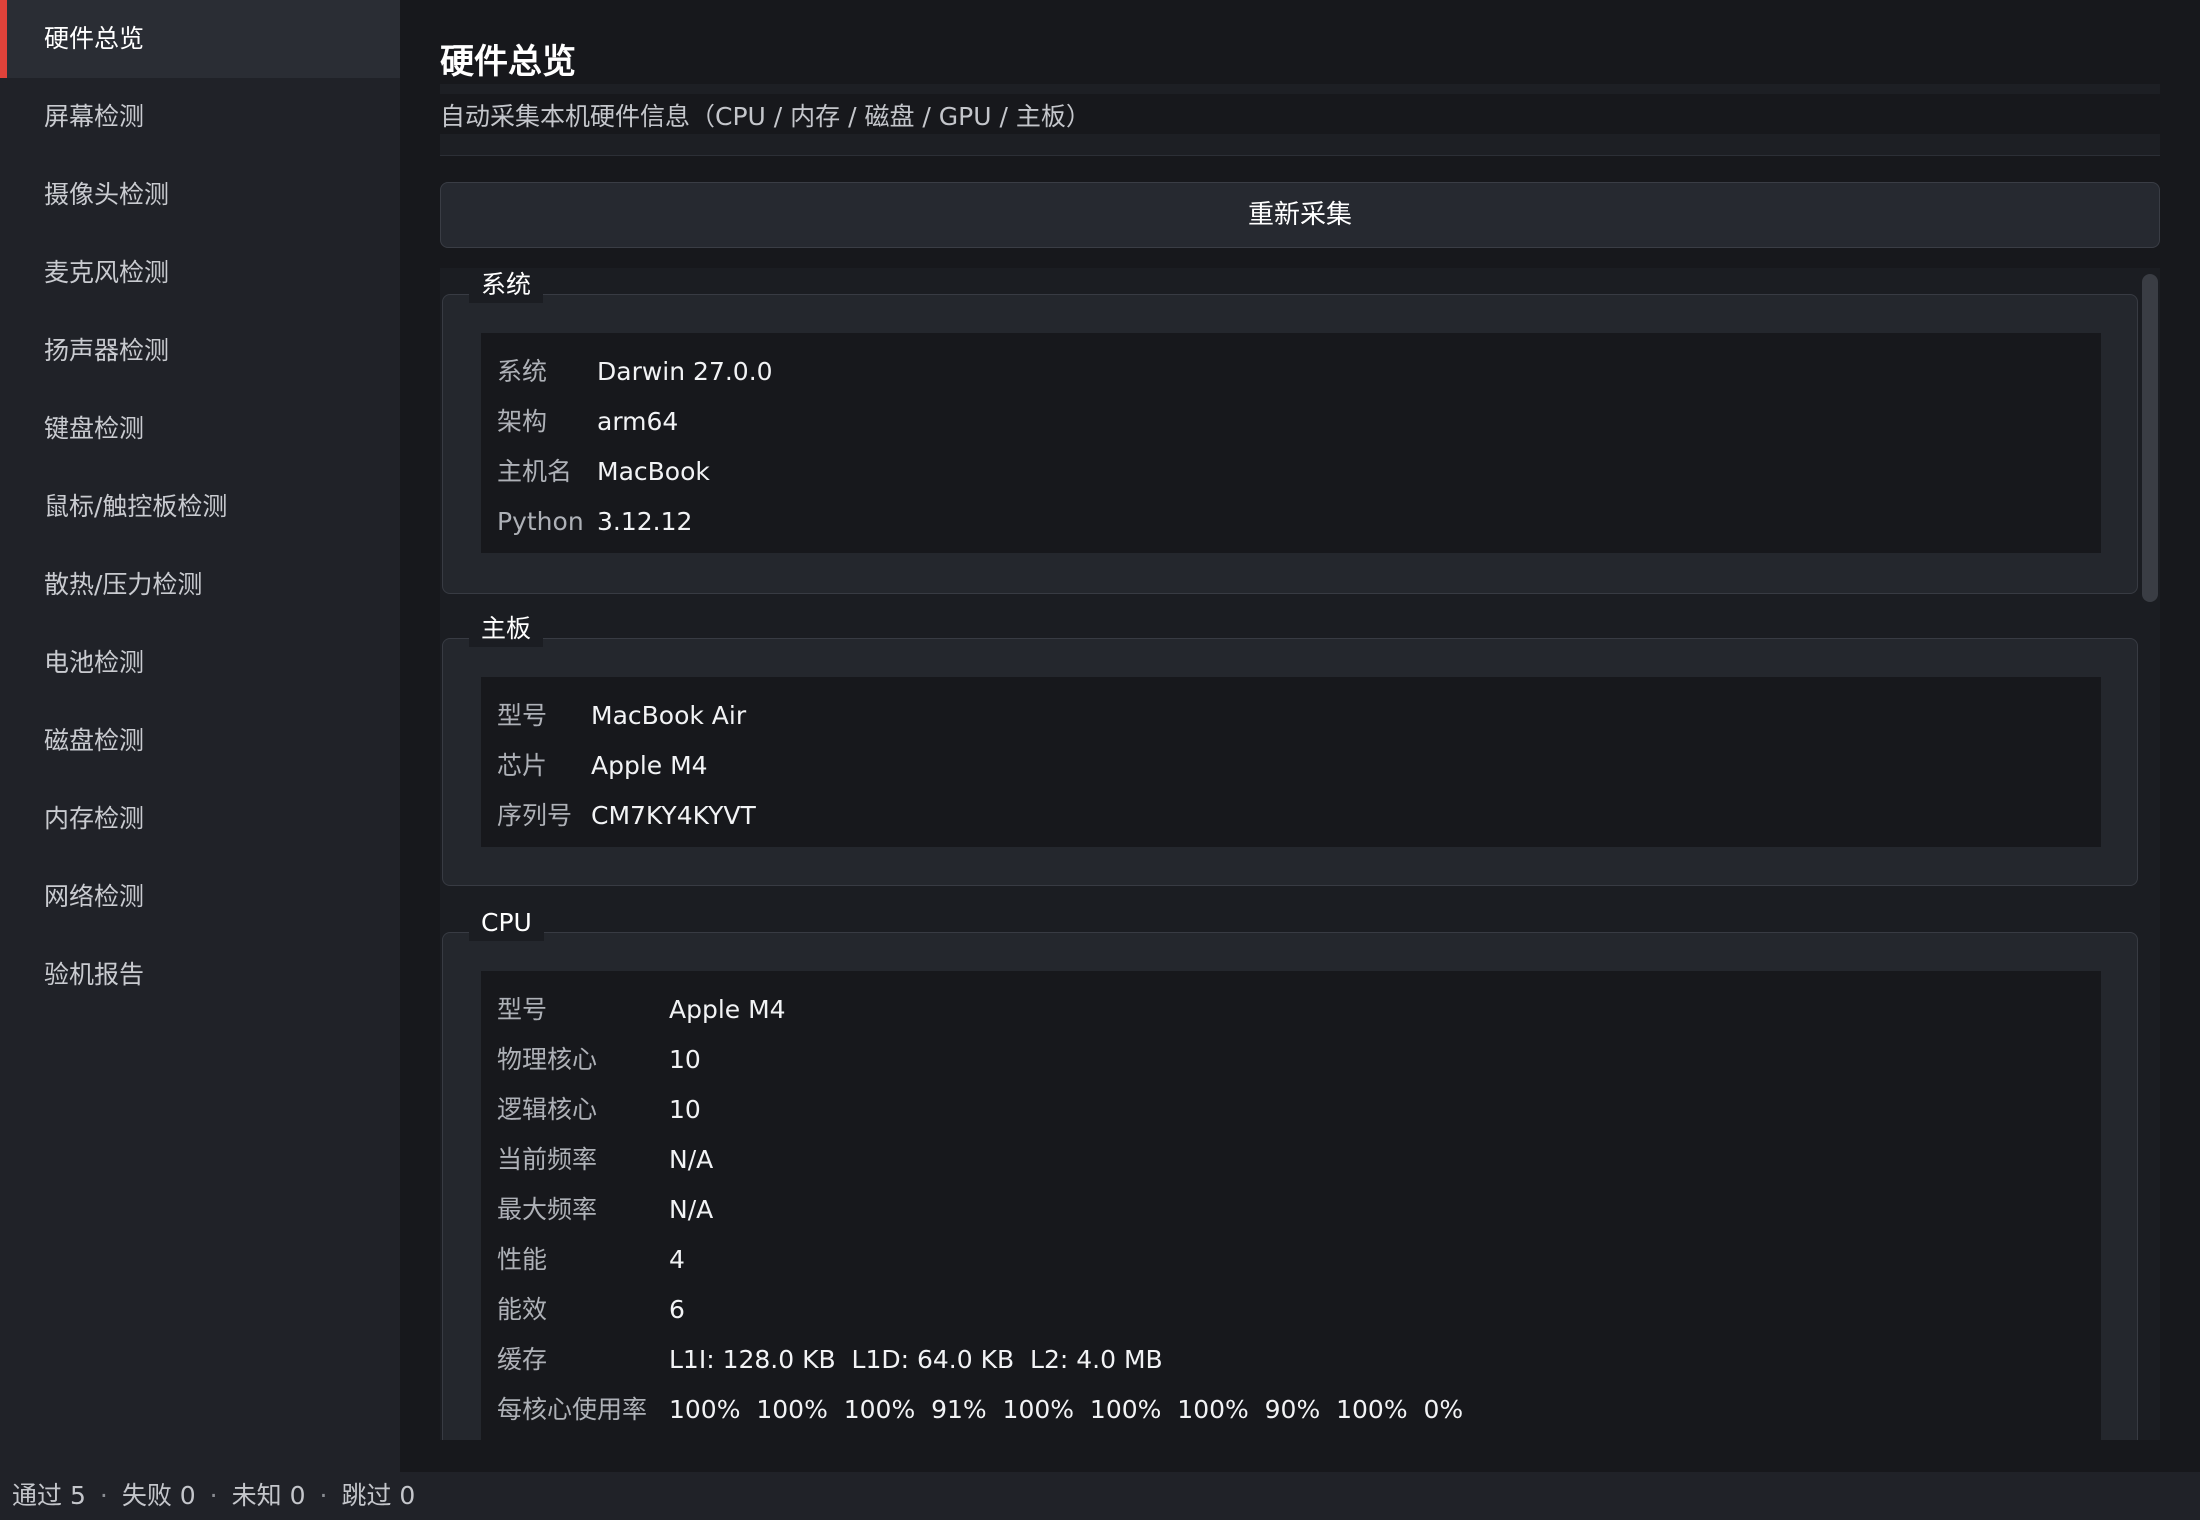 The height and width of the screenshot is (1520, 2200). Describe the element at coordinates (522, 371) in the screenshot. I see `info-key: 系统` at that location.